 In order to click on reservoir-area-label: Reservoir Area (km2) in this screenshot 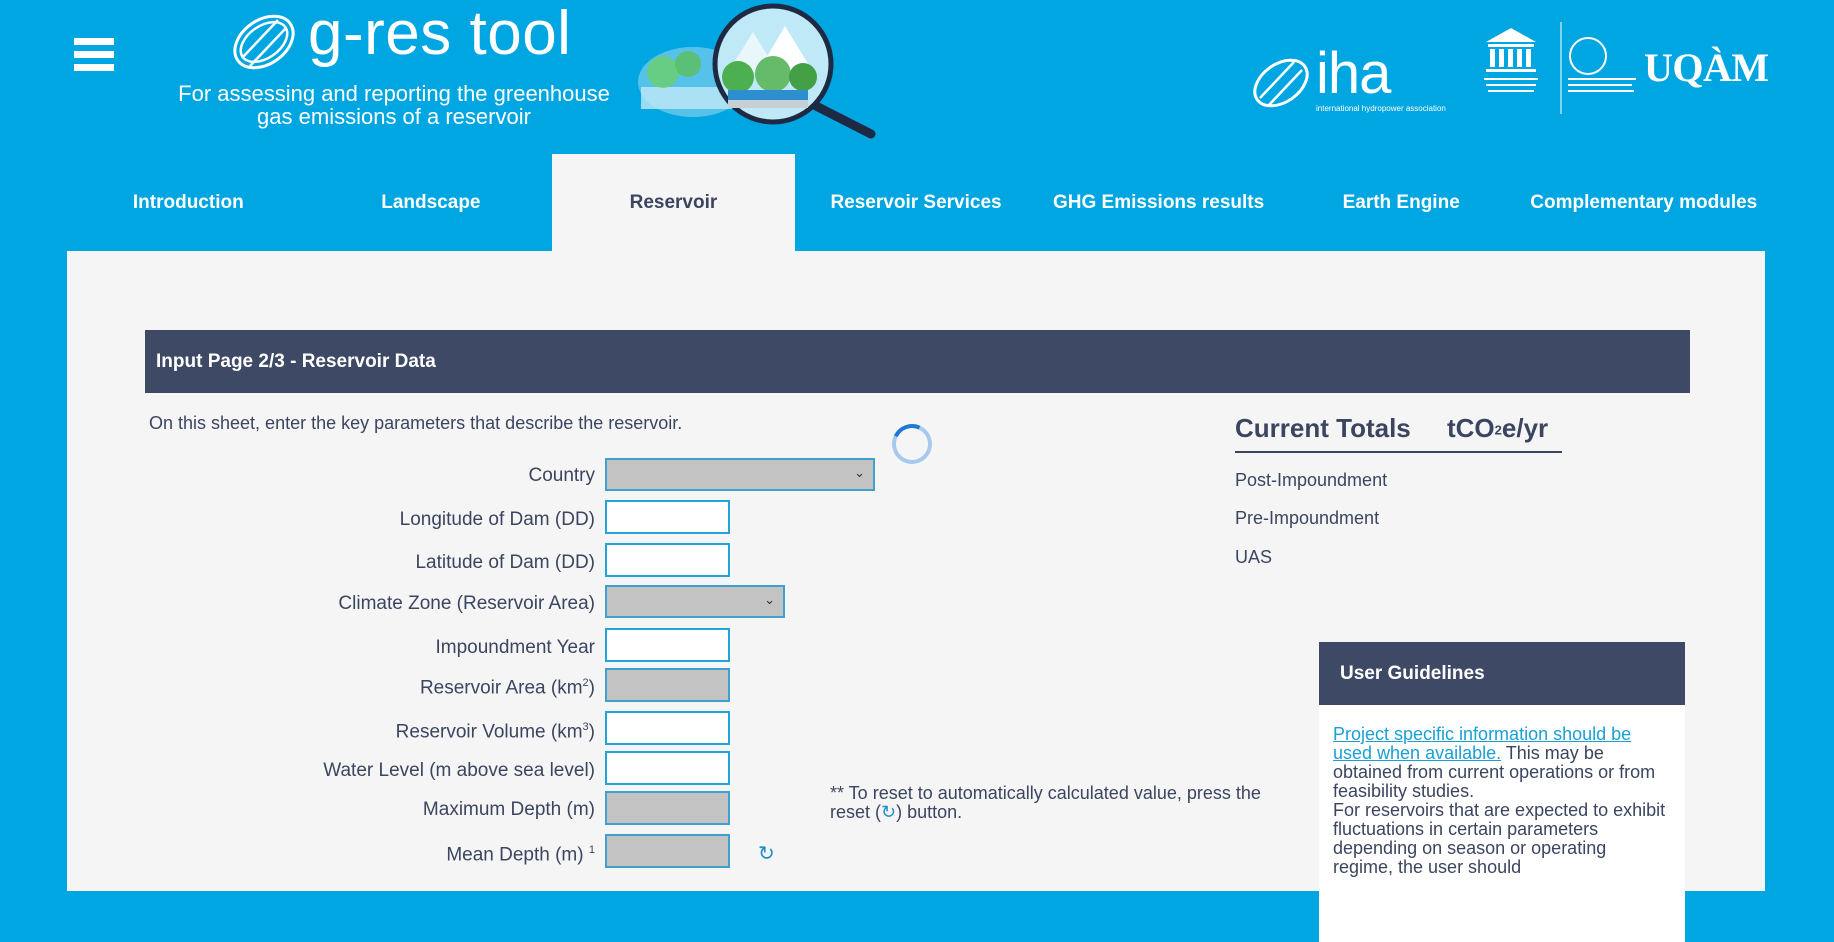, I will do `click(507, 688)`.